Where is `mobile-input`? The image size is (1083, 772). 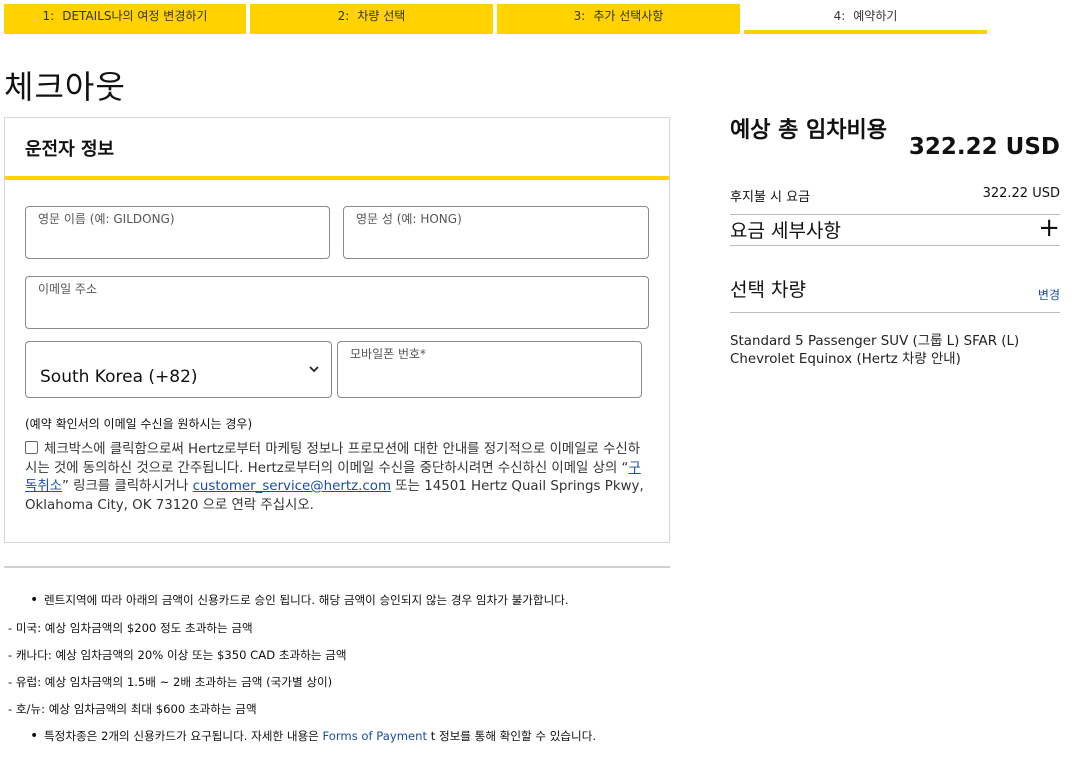 mobile-input is located at coordinates (490, 381).